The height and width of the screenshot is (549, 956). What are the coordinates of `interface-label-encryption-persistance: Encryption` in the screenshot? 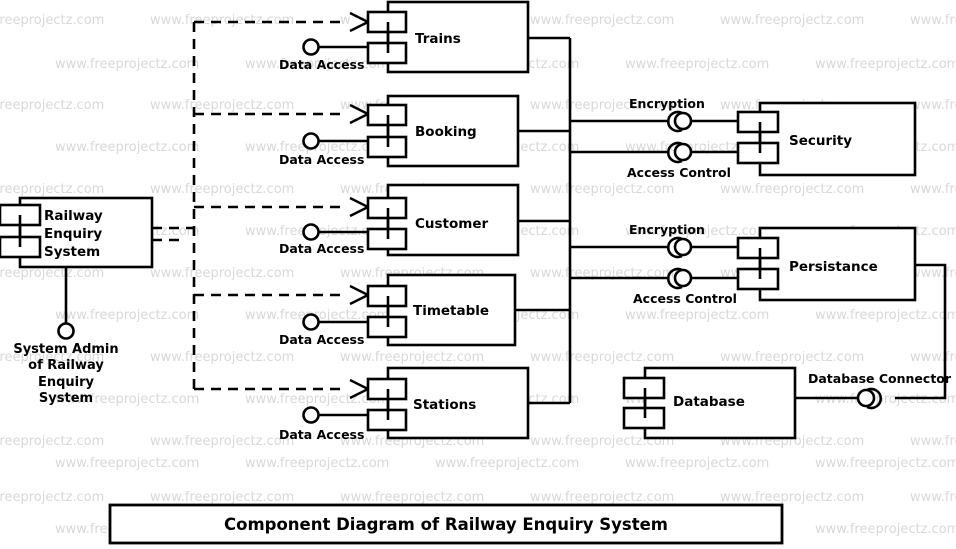 It's located at (667, 229).